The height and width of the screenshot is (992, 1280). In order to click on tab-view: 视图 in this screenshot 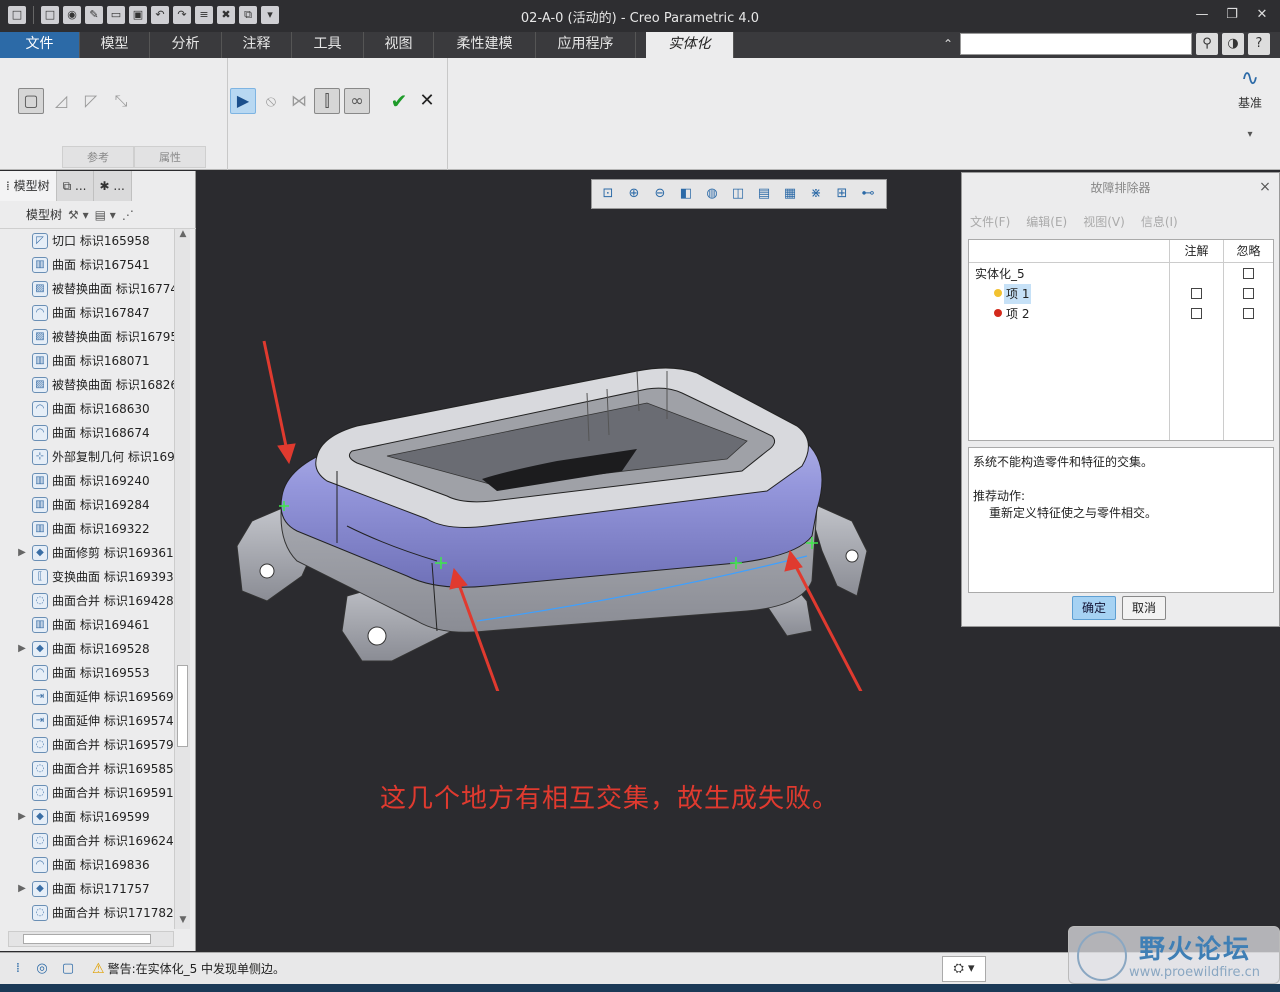, I will do `click(399, 45)`.